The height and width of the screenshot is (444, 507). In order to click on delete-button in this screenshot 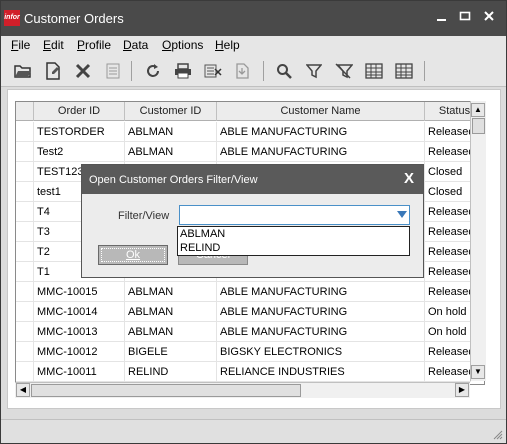, I will do `click(83, 71)`.